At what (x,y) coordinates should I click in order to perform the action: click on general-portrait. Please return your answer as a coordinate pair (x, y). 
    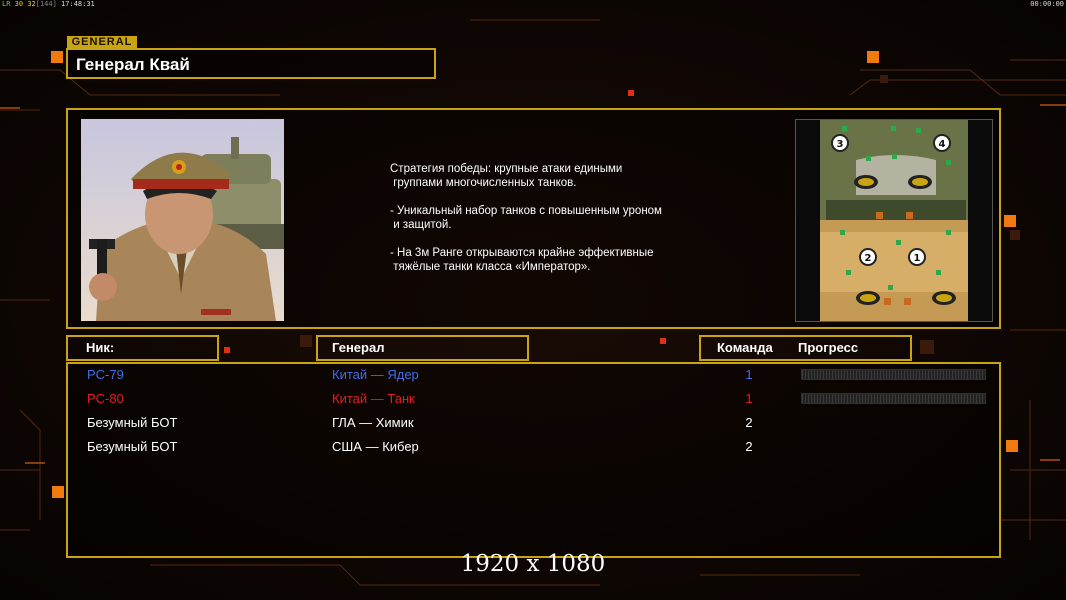
    Looking at the image, I should click on (182, 220).